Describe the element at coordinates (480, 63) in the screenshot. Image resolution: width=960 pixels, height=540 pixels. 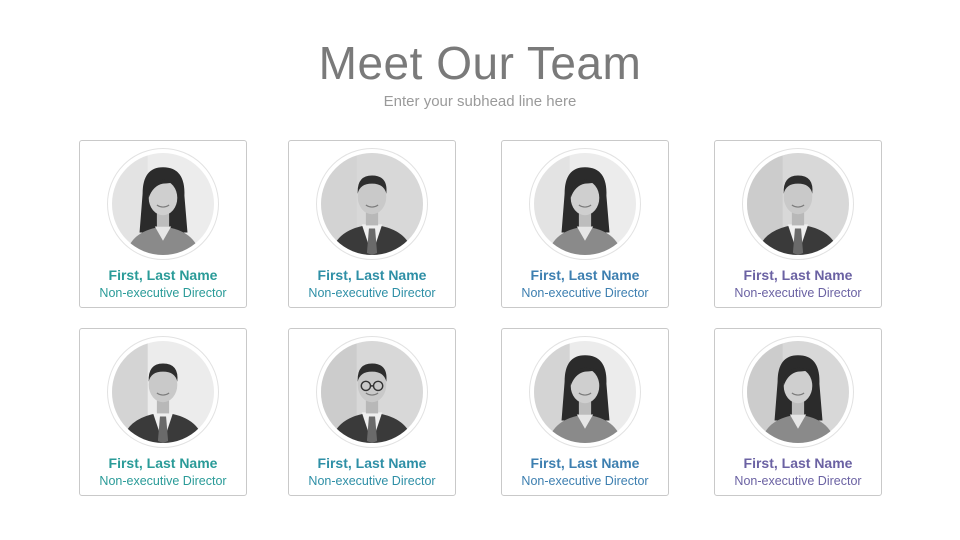
I see `page-title: Meet Our Team` at that location.